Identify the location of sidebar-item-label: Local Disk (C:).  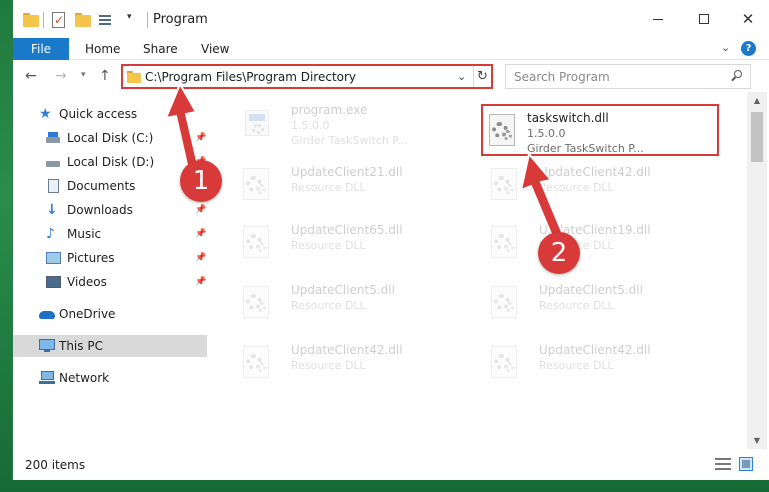
(110, 138).